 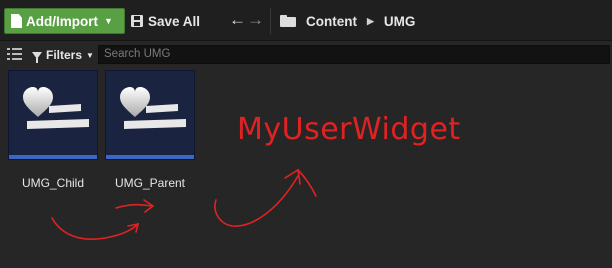 What do you see at coordinates (184, 204) in the screenshot?
I see `annotation-arrows` at bounding box center [184, 204].